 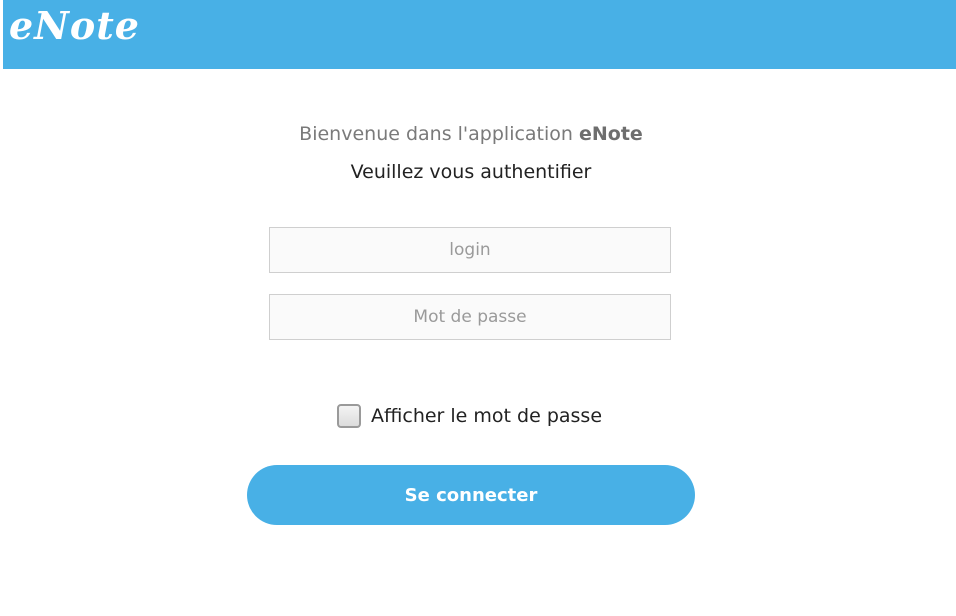 What do you see at coordinates (471, 172) in the screenshot?
I see `auth-prompt: Veuillez vous authentifier` at bounding box center [471, 172].